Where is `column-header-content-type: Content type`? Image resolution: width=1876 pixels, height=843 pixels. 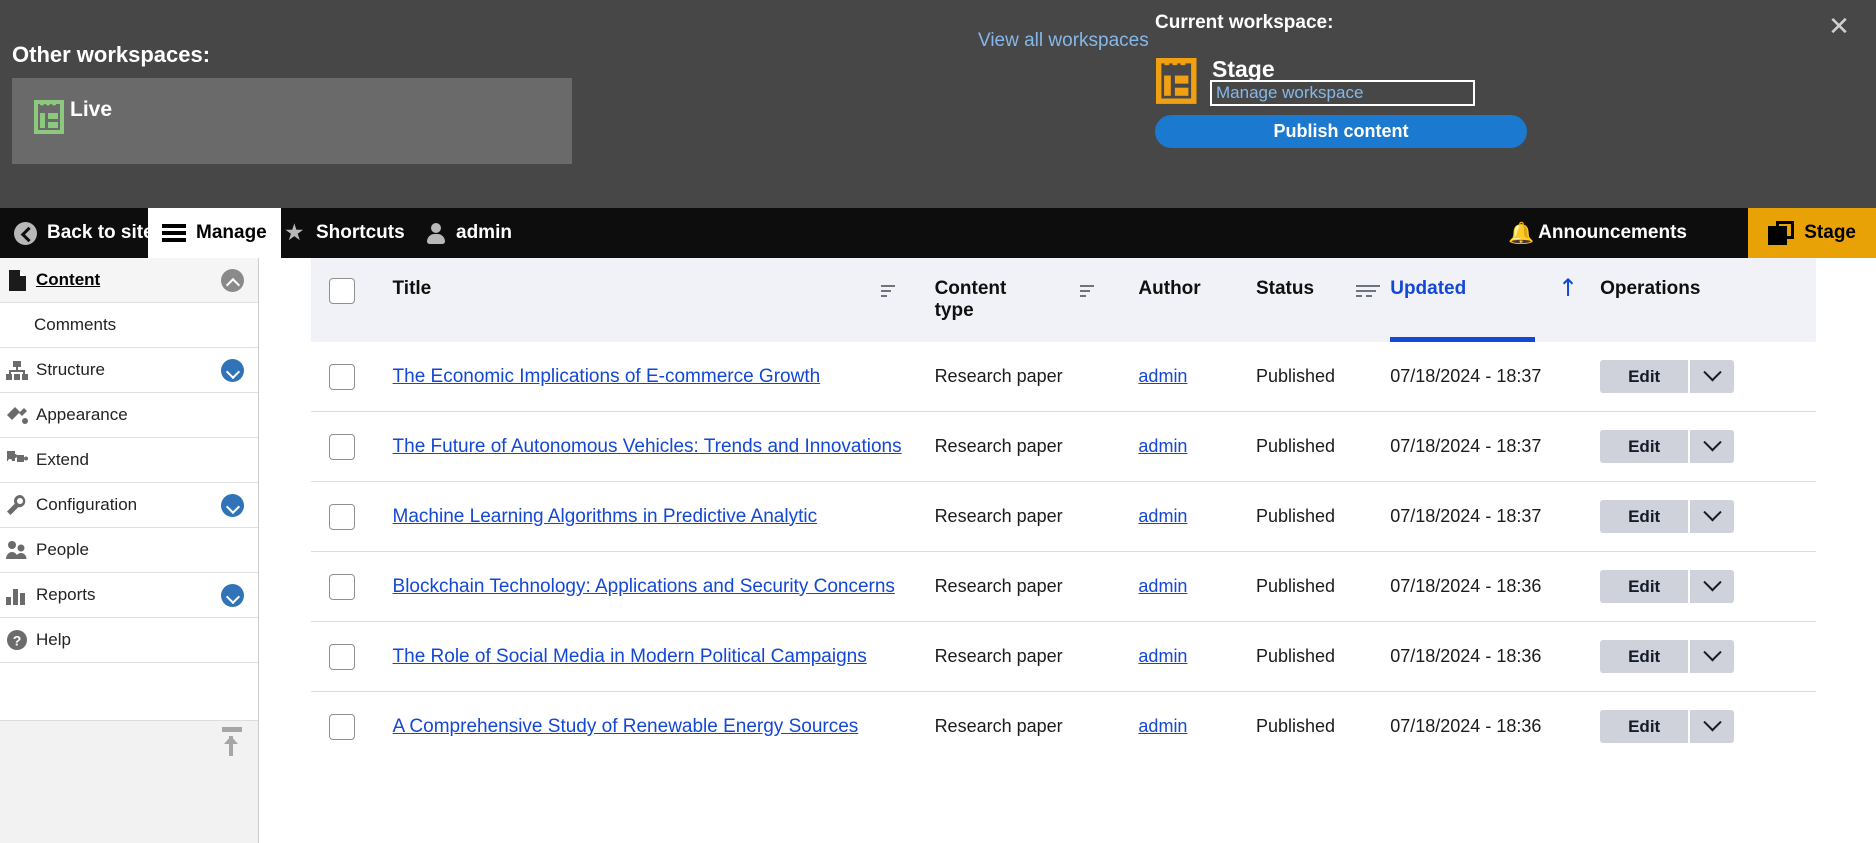
column-header-content-type: Content type is located at coordinates (1036, 300).